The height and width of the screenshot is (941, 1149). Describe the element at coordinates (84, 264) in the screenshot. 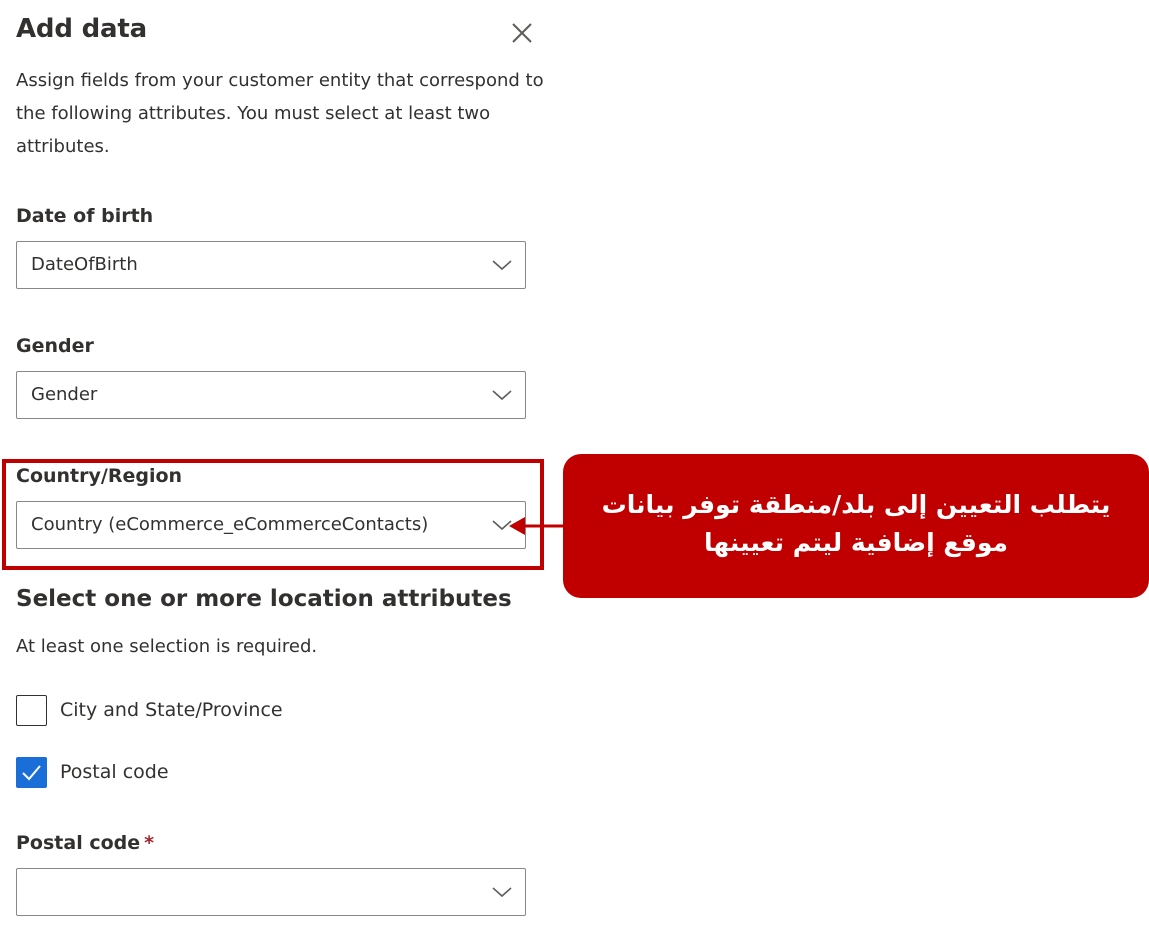

I see `date-of-birth-value: DateOfBirth` at that location.